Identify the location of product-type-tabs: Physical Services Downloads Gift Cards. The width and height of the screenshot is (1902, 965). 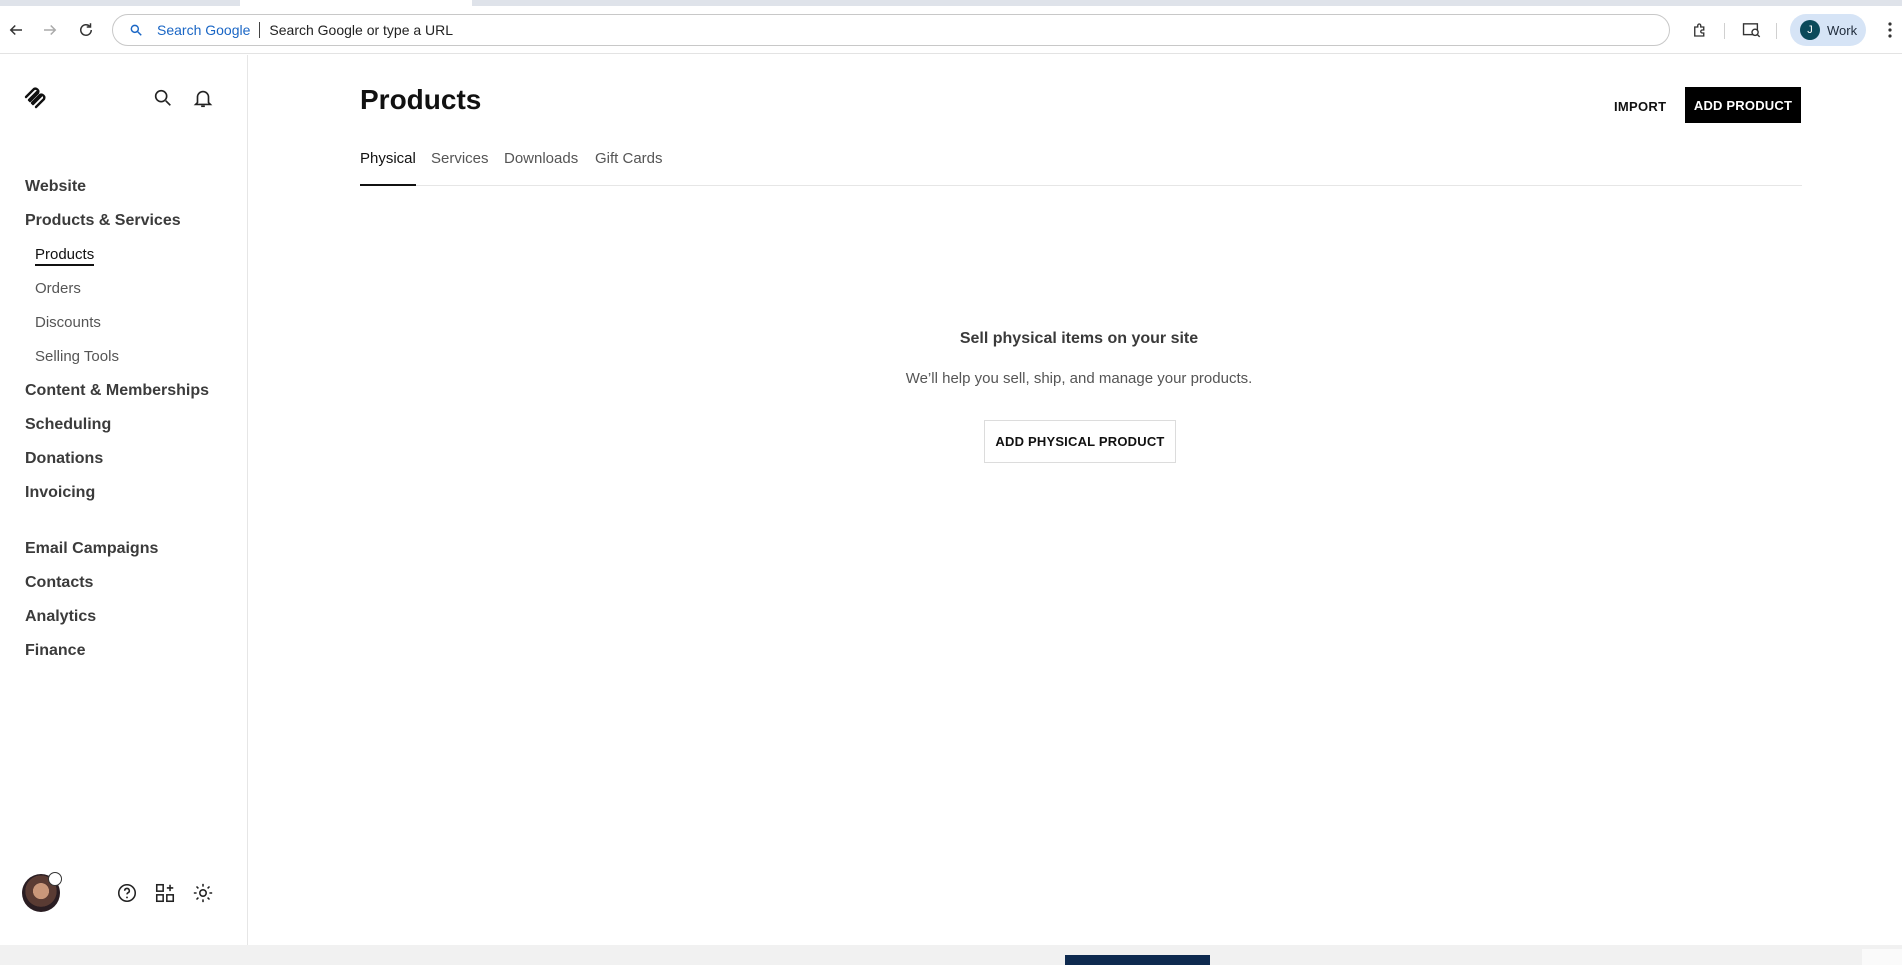
(1081, 168).